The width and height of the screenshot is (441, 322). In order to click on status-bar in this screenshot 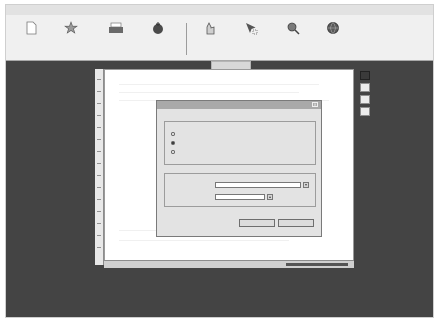, I will do `click(229, 264)`.